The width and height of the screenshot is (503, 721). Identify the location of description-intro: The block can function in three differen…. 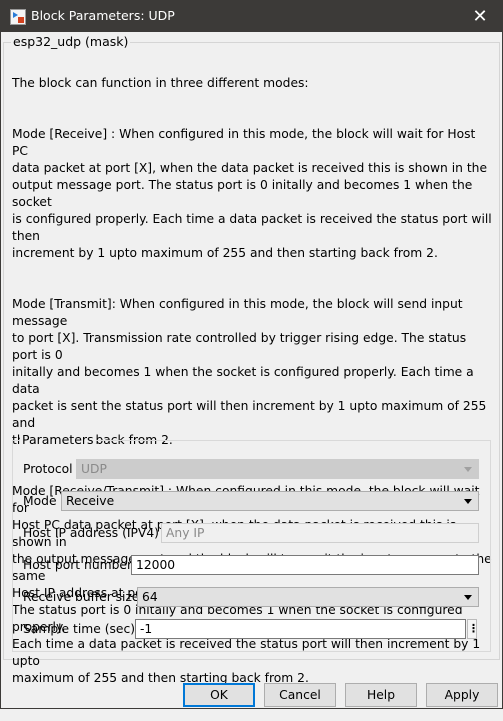
(160, 83).